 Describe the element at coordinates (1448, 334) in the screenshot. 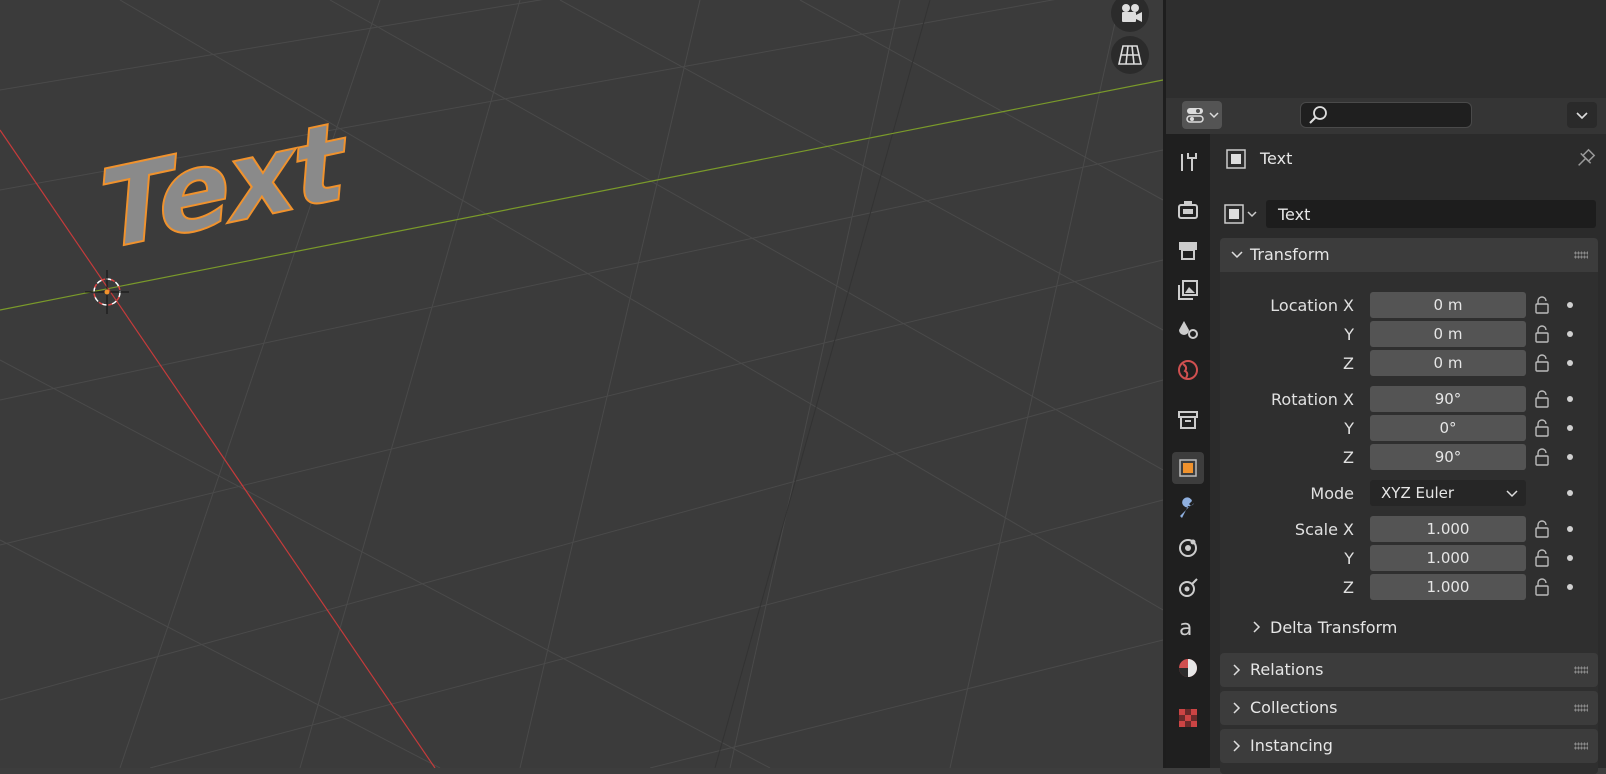

I see `location-y-field: 0 m` at that location.